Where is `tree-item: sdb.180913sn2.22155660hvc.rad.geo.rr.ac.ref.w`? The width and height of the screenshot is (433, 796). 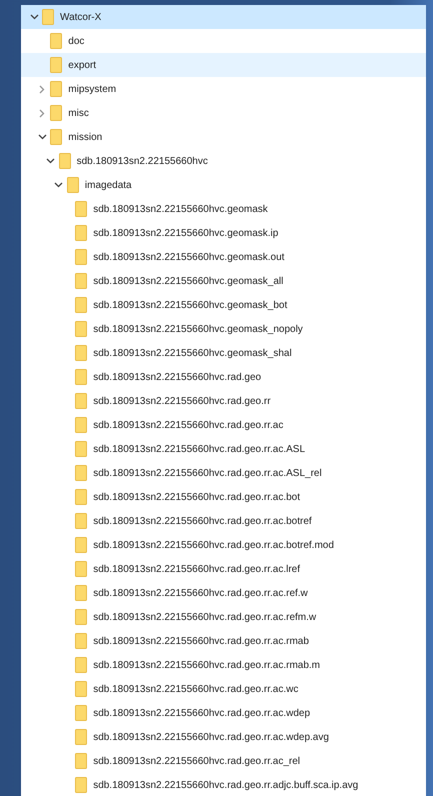
tree-item: sdb.180913sn2.22155660hvc.rad.geo.rr.ac.ref.w is located at coordinates (223, 593).